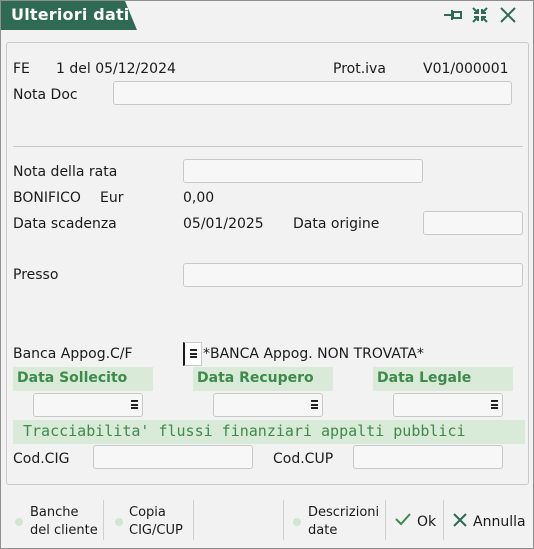  I want to click on banche-line1: Banche, so click(54, 512).